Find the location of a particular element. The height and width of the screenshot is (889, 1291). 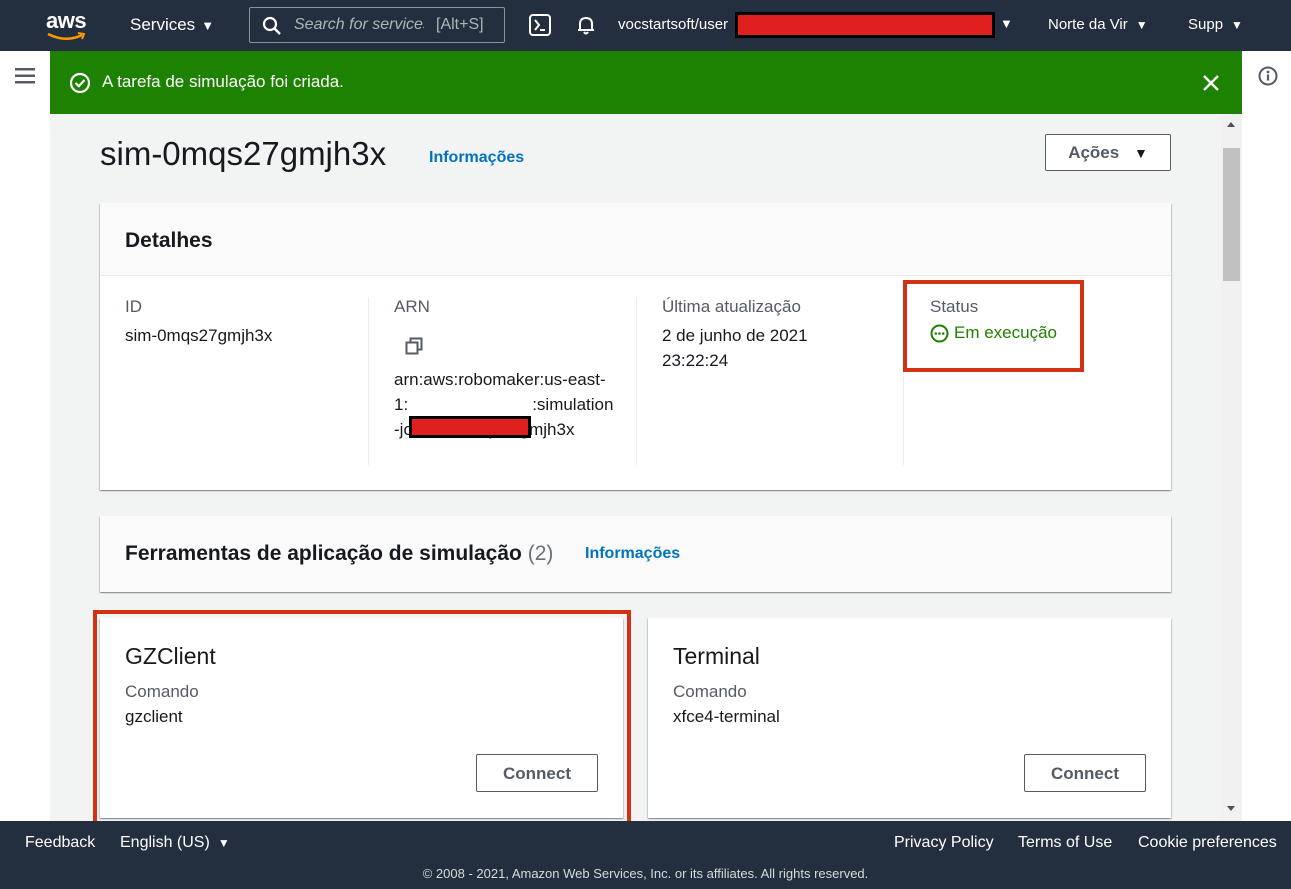

tool-card-terminal: Terminal Comando xfce4-terminal Connect is located at coordinates (909, 718).